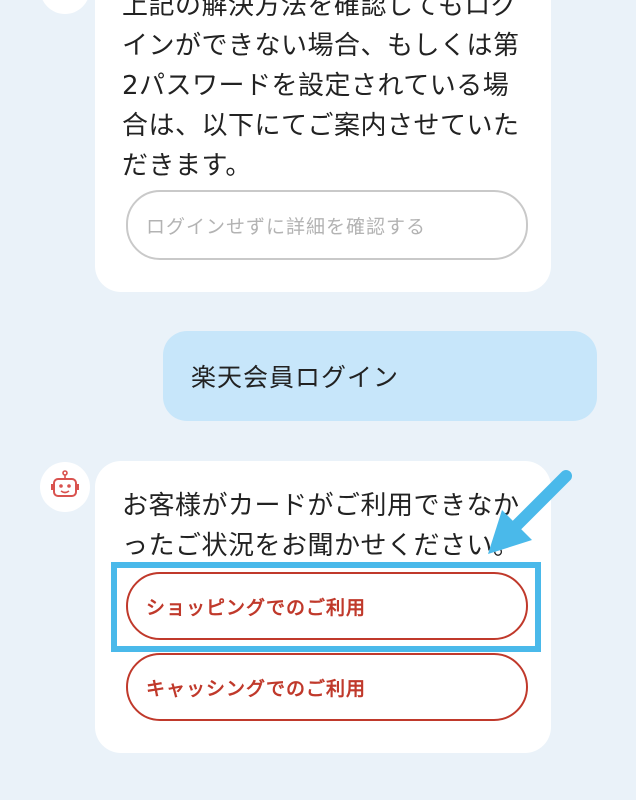 The width and height of the screenshot is (636, 800). I want to click on shopping-usage-option-button: ショッピングでのご利用, so click(327, 606).